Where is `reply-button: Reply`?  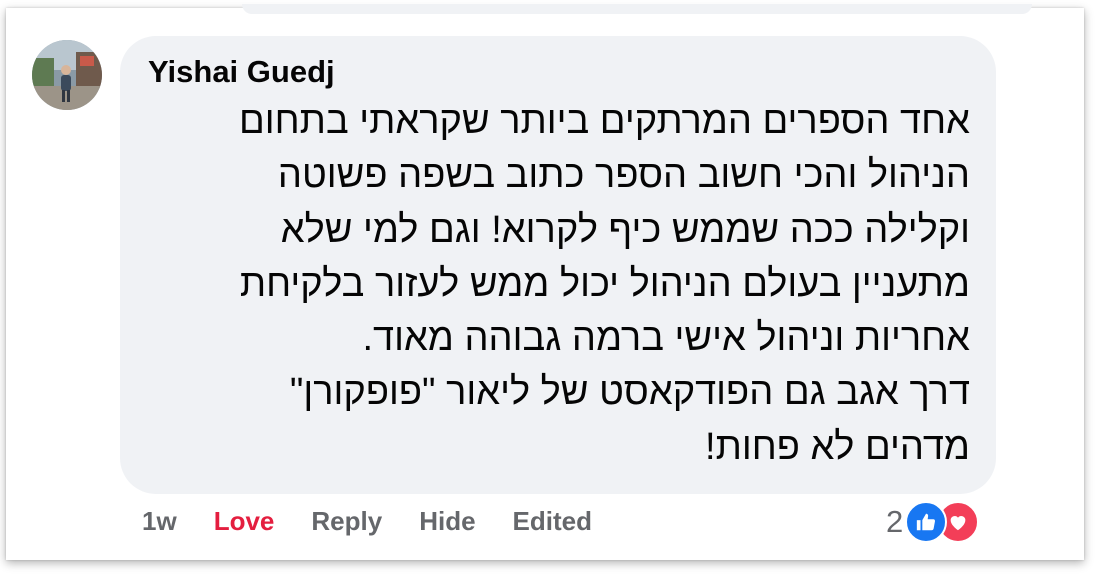 reply-button: Reply is located at coordinates (346, 521).